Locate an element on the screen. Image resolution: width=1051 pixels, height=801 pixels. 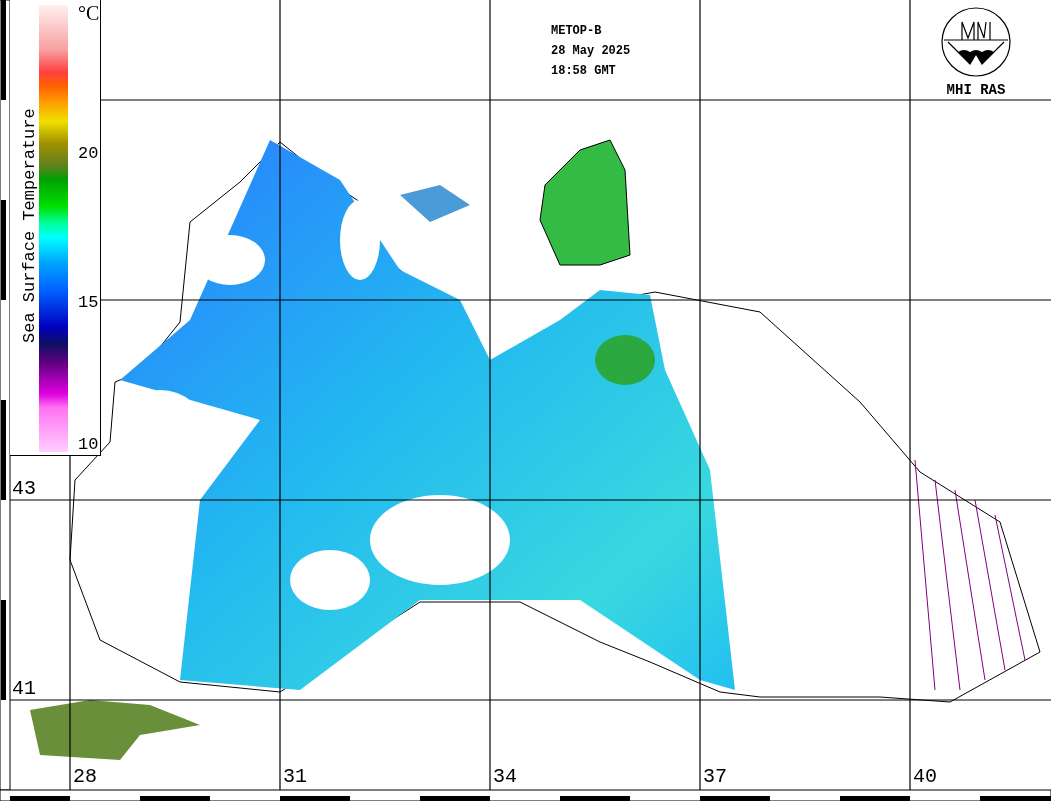
longitude-label: 31 is located at coordinates (295, 777).